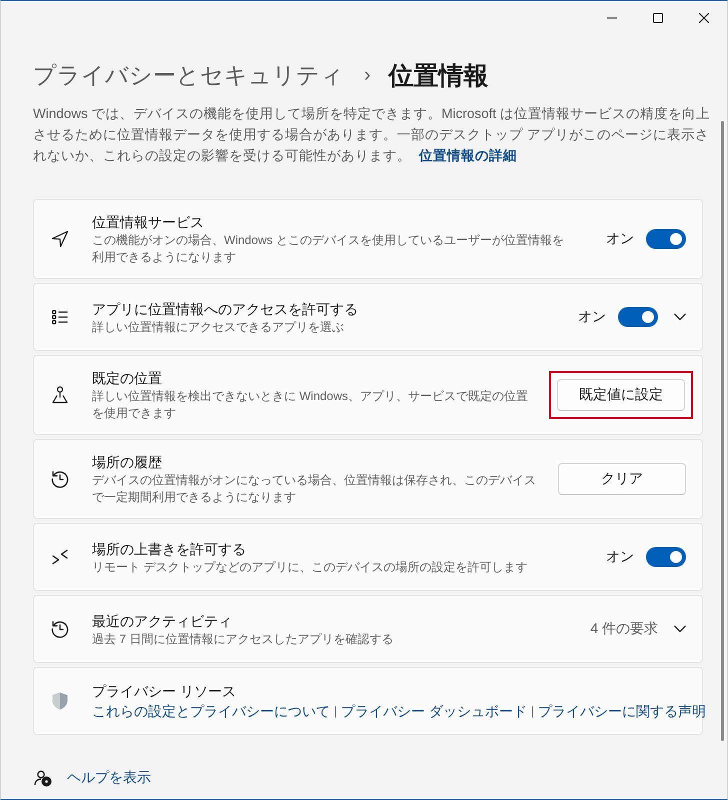 The image size is (728, 800). What do you see at coordinates (624, 629) in the screenshot?
I see `request-count: 4 件の要求` at bounding box center [624, 629].